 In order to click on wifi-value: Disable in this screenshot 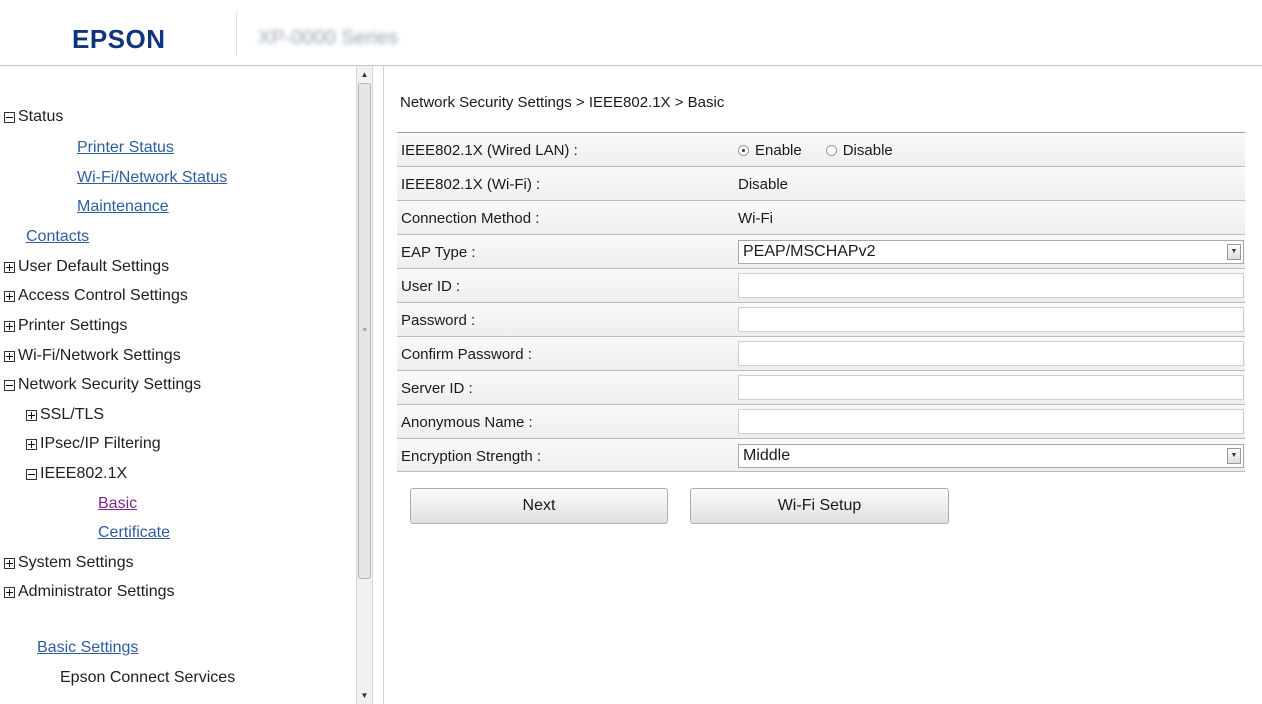, I will do `click(763, 184)`.